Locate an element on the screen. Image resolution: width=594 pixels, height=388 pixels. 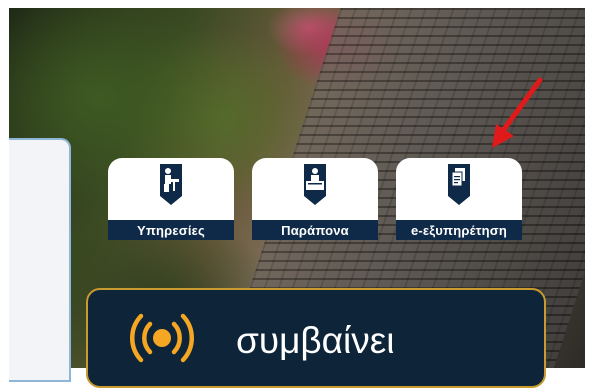
tile-e-service: e-εξυπηρέτηση is located at coordinates (459, 199).